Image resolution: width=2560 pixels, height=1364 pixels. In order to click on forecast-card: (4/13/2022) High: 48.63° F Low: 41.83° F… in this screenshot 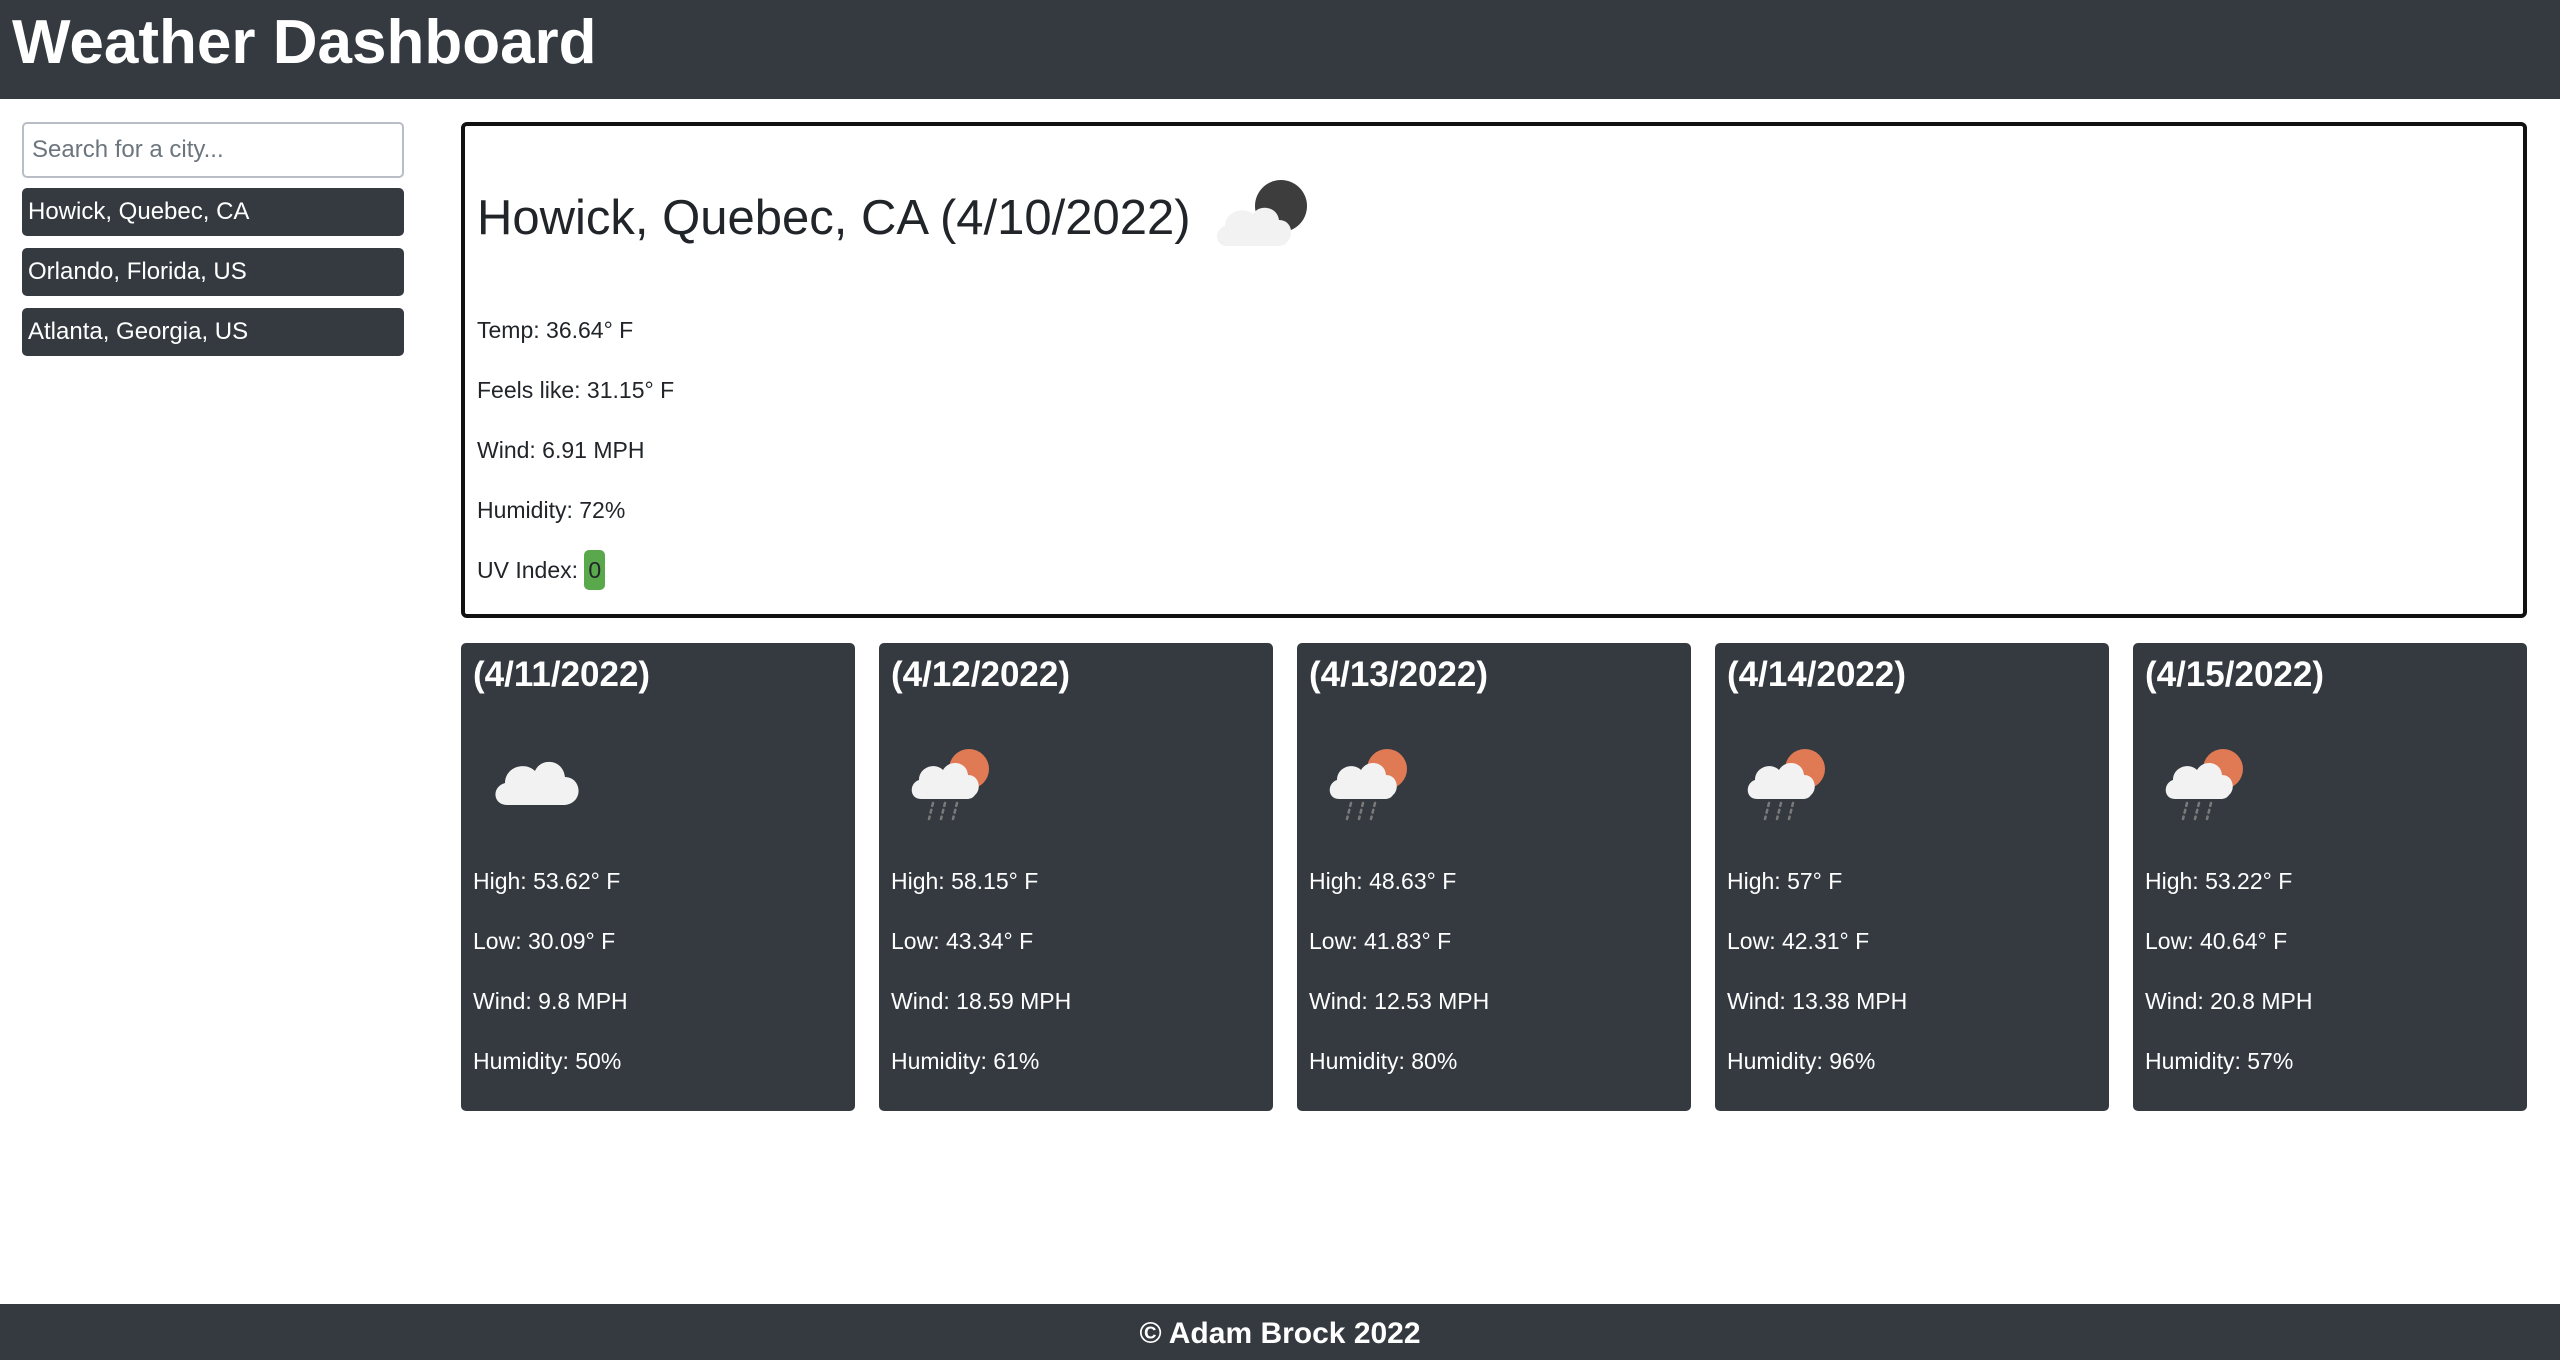, I will do `click(1494, 877)`.